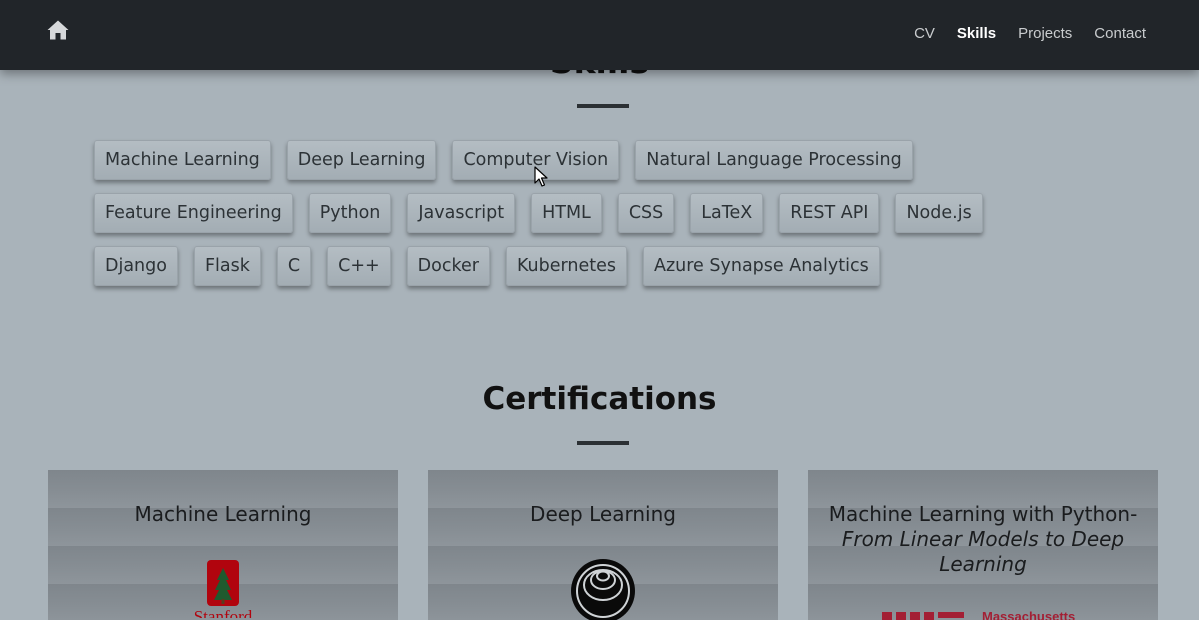 Image resolution: width=1199 pixels, height=620 pixels. What do you see at coordinates (566, 266) in the screenshot?
I see `skill-tag: Kubernetes` at bounding box center [566, 266].